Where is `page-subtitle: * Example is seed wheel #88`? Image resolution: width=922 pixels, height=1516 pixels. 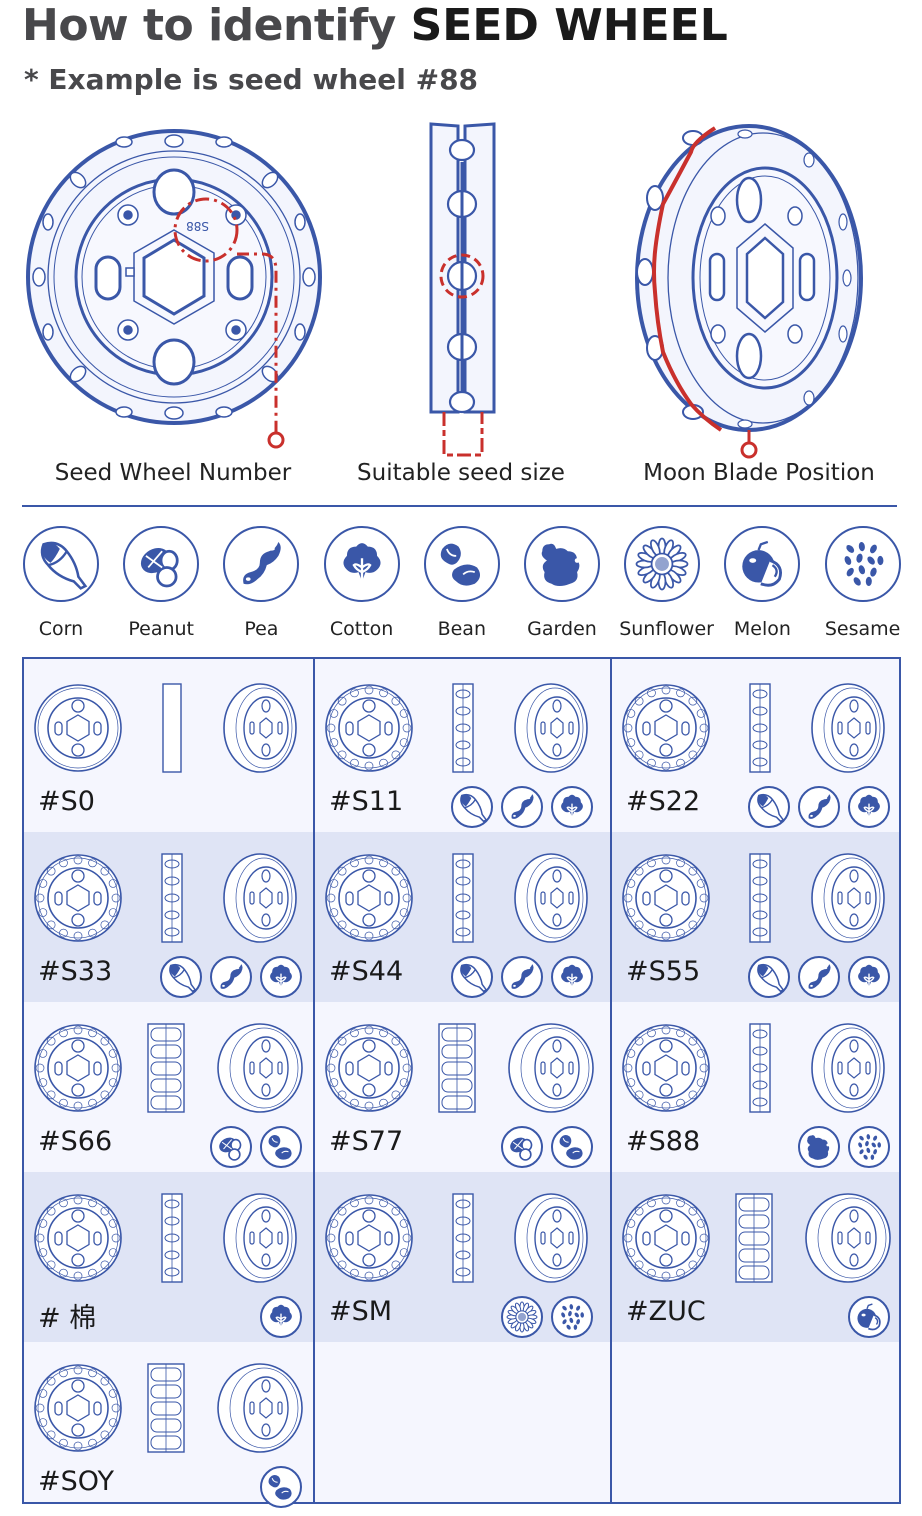
page-subtitle: * Example is seed wheel #88 is located at coordinates (251, 79).